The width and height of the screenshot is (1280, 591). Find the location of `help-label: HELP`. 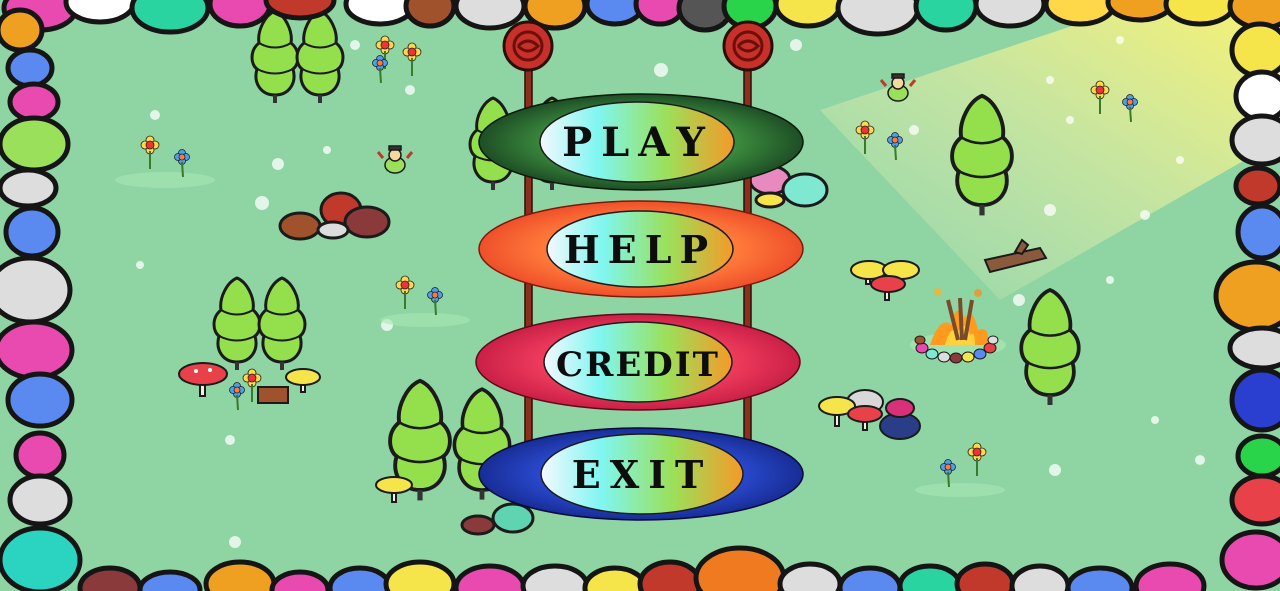

help-label: HELP is located at coordinates (640, 249).